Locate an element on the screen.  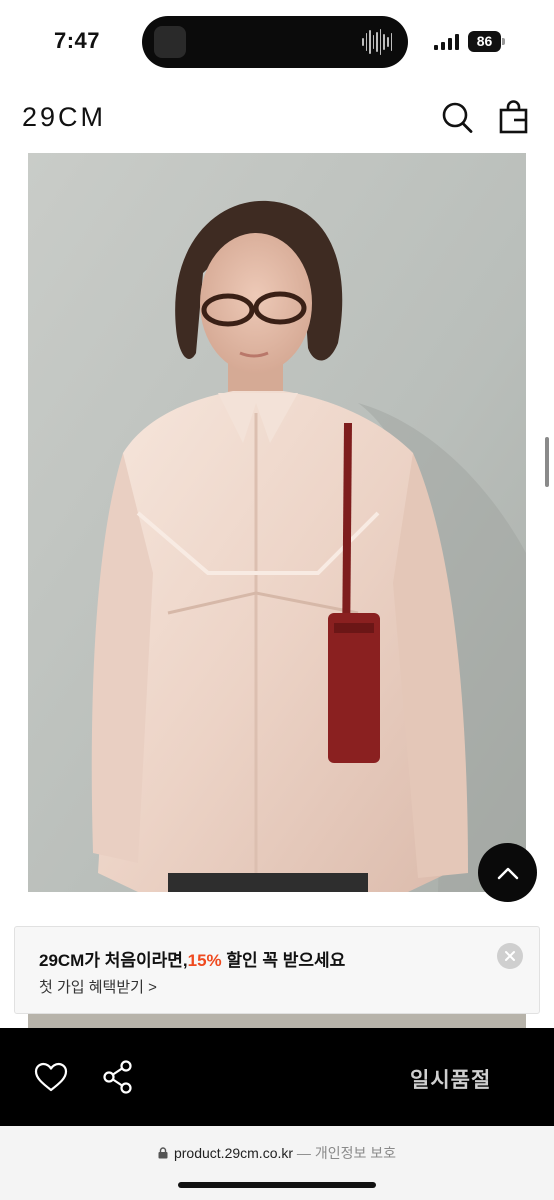
next-product-photo is located at coordinates (277, 1021).